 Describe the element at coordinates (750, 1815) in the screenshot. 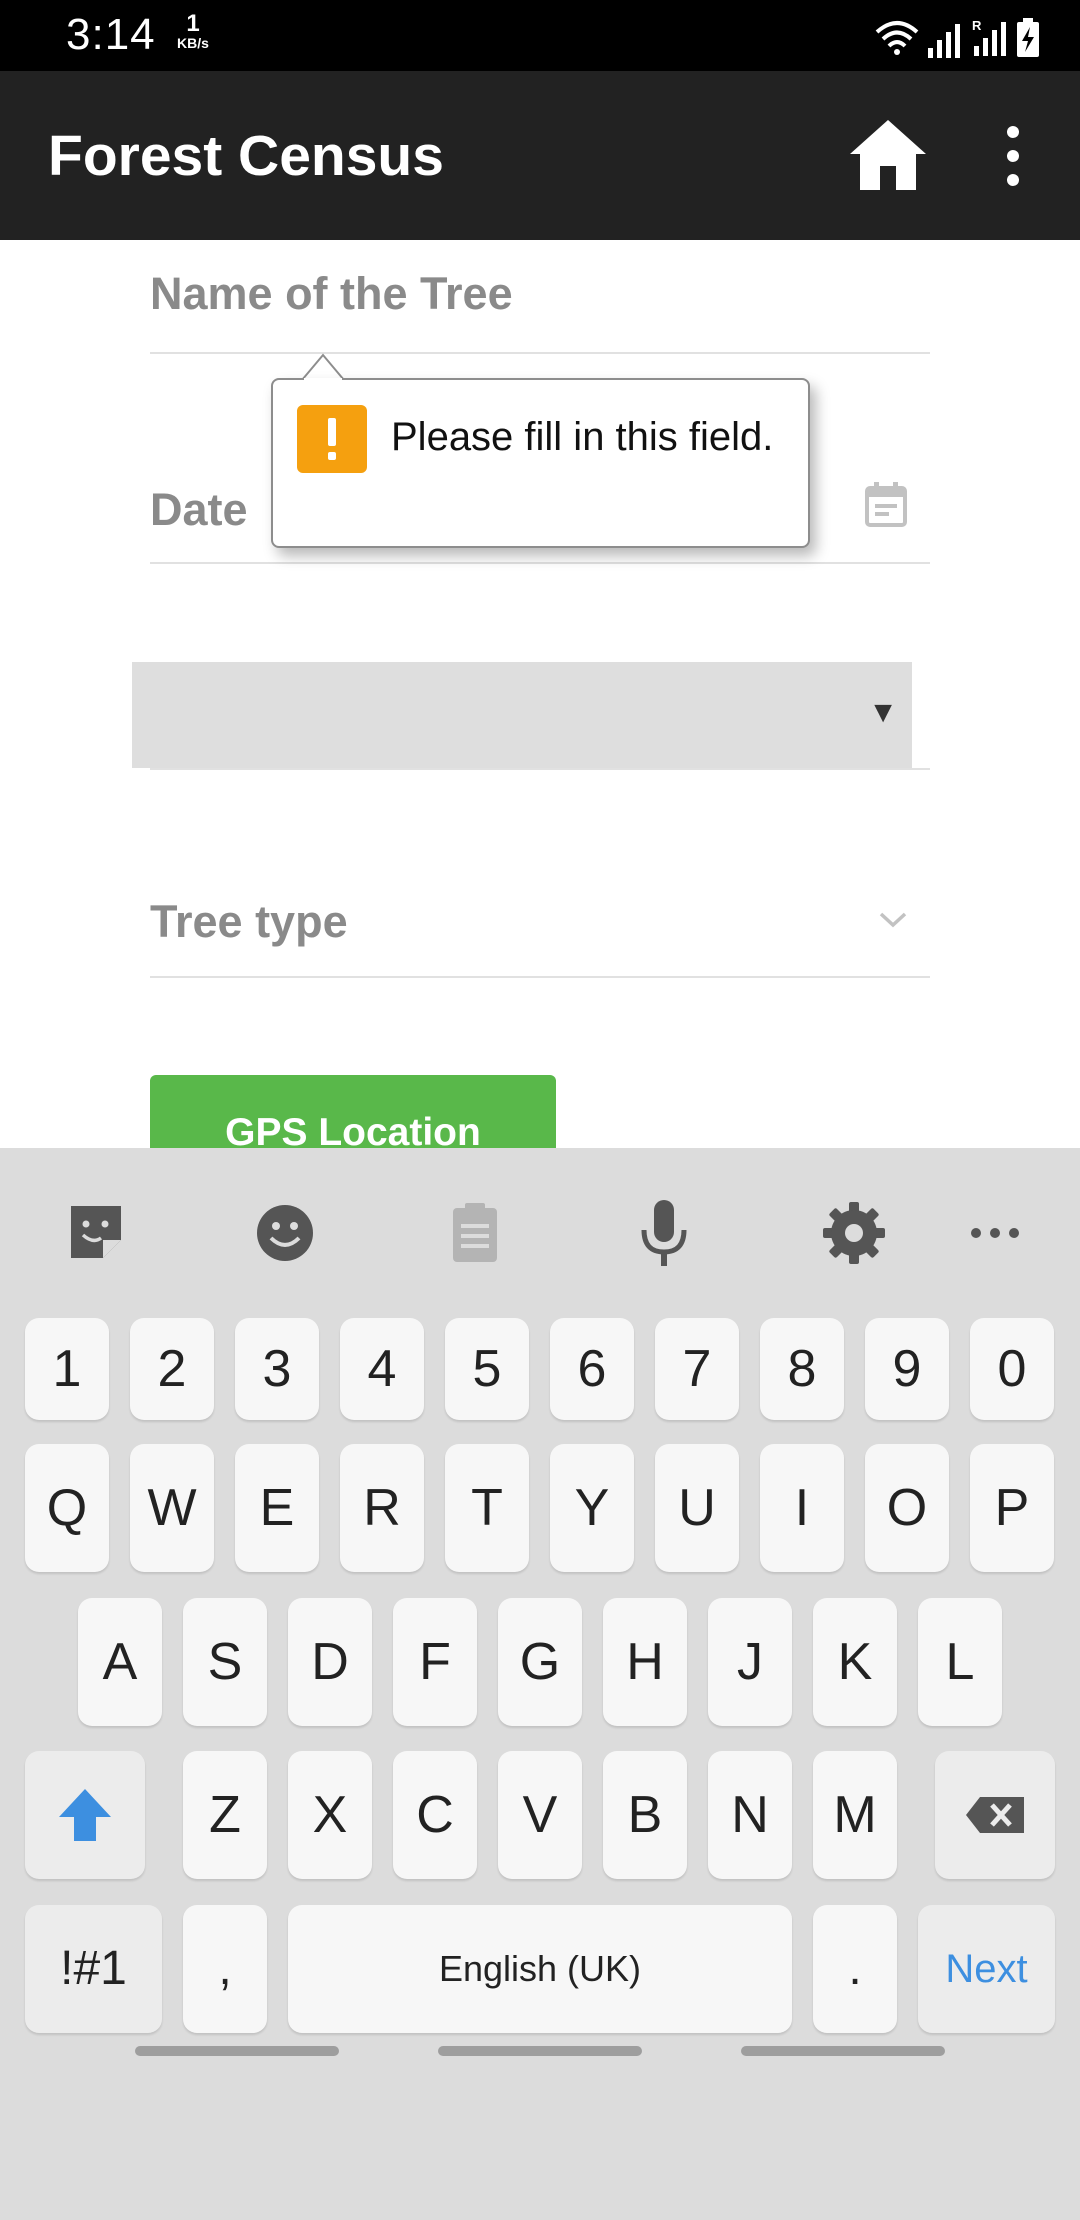

I see `key-n: N` at that location.